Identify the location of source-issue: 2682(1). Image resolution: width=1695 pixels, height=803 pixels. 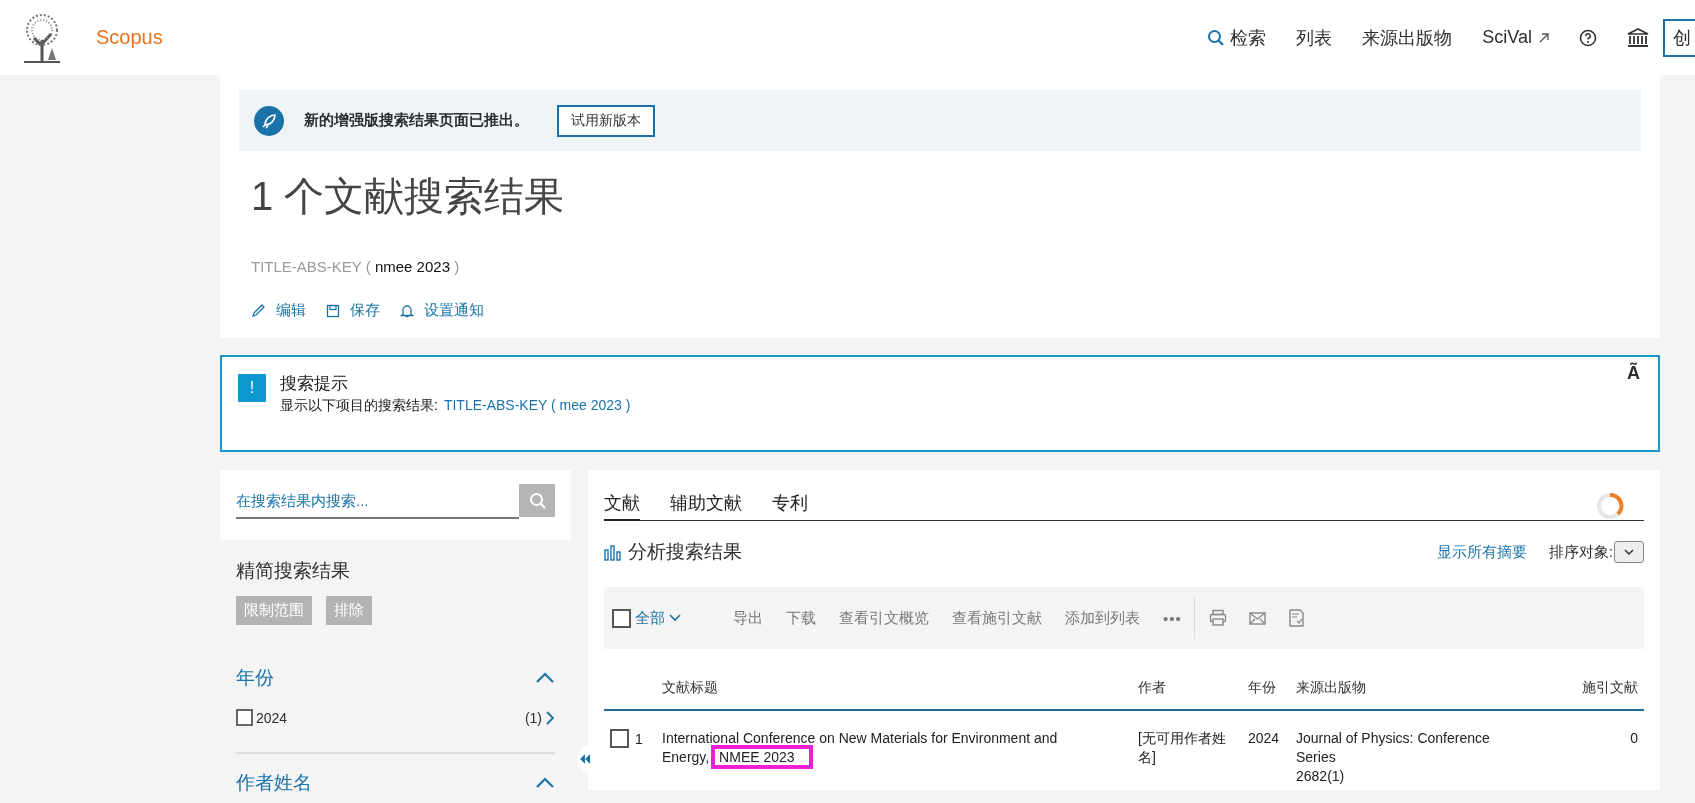
(1321, 776).